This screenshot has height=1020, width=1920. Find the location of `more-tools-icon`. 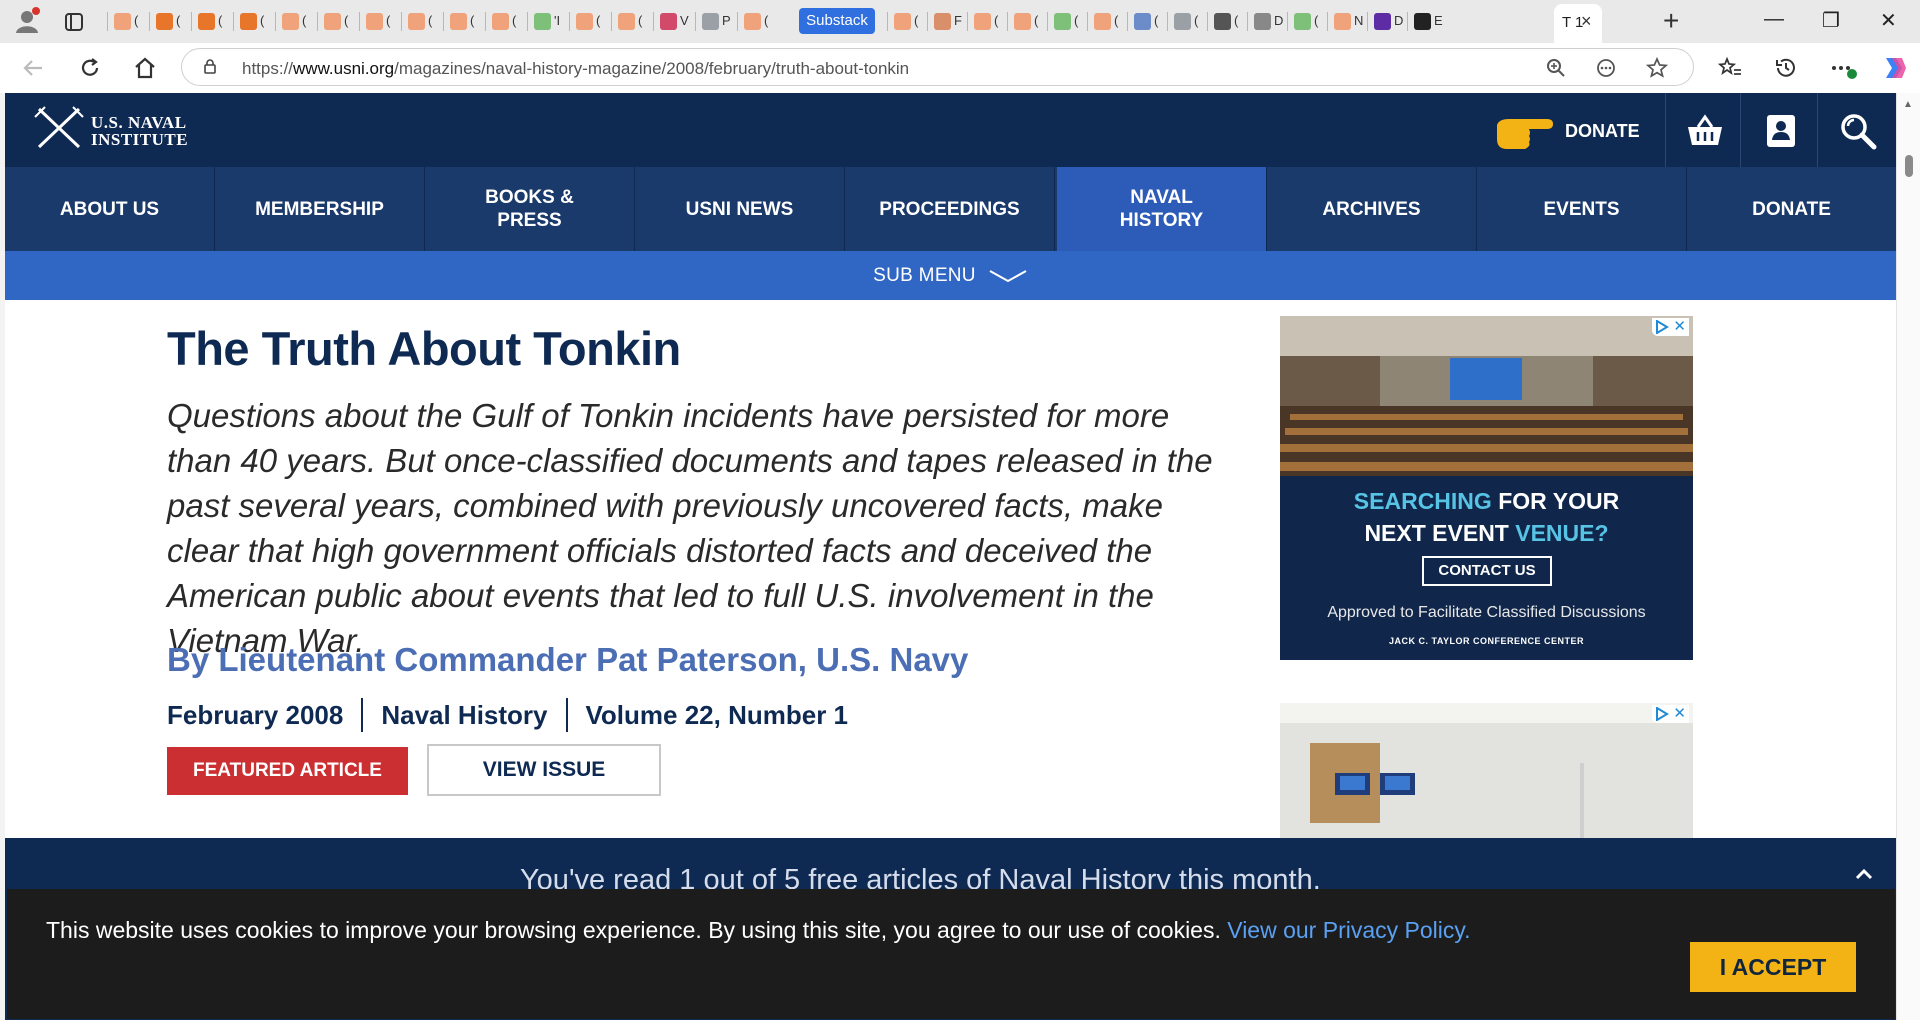

more-tools-icon is located at coordinates (1606, 68).